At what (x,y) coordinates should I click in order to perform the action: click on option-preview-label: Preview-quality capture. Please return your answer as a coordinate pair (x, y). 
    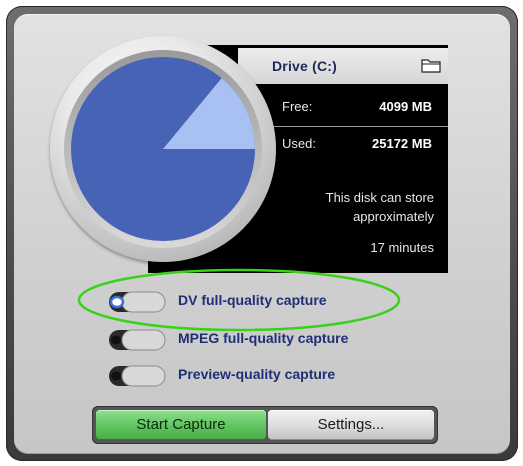
    Looking at the image, I should click on (257, 374).